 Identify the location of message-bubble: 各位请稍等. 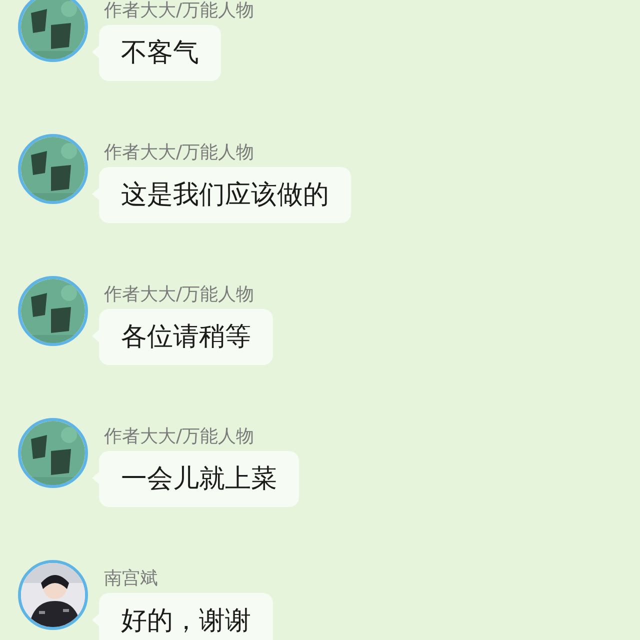
(186, 337).